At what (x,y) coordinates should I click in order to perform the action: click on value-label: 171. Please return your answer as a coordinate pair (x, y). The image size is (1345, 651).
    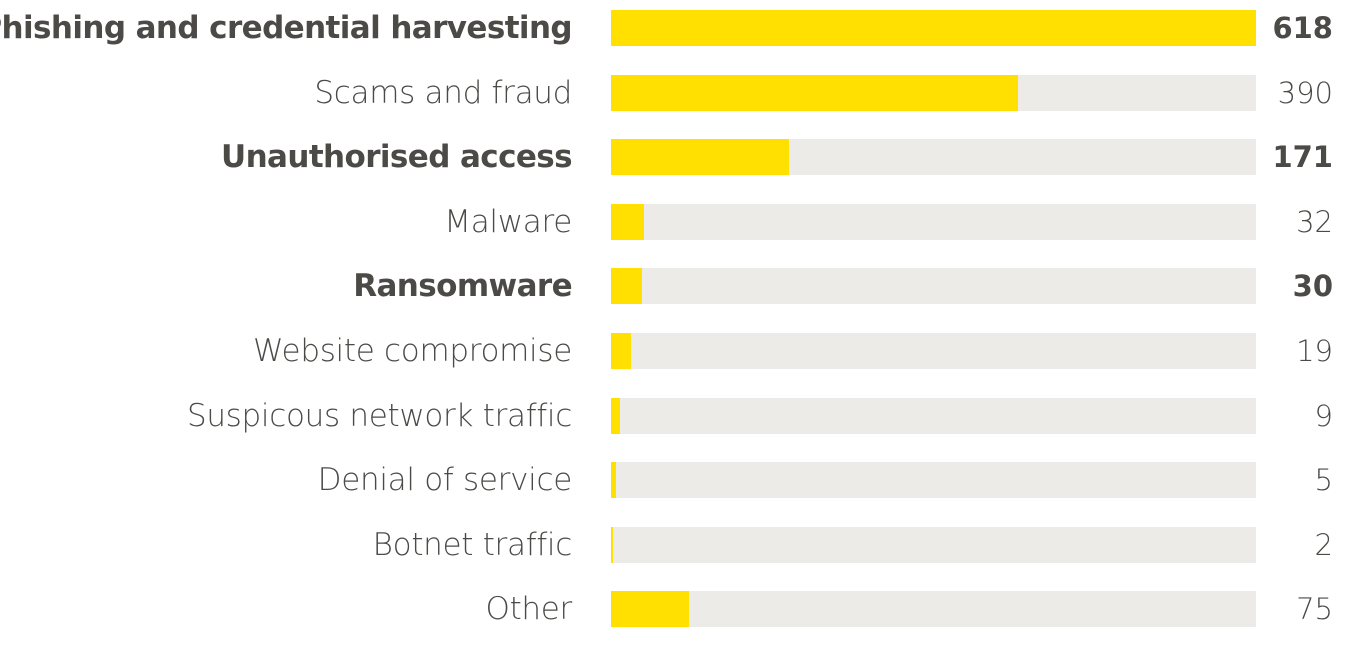
    Looking at the image, I should click on (1302, 157).